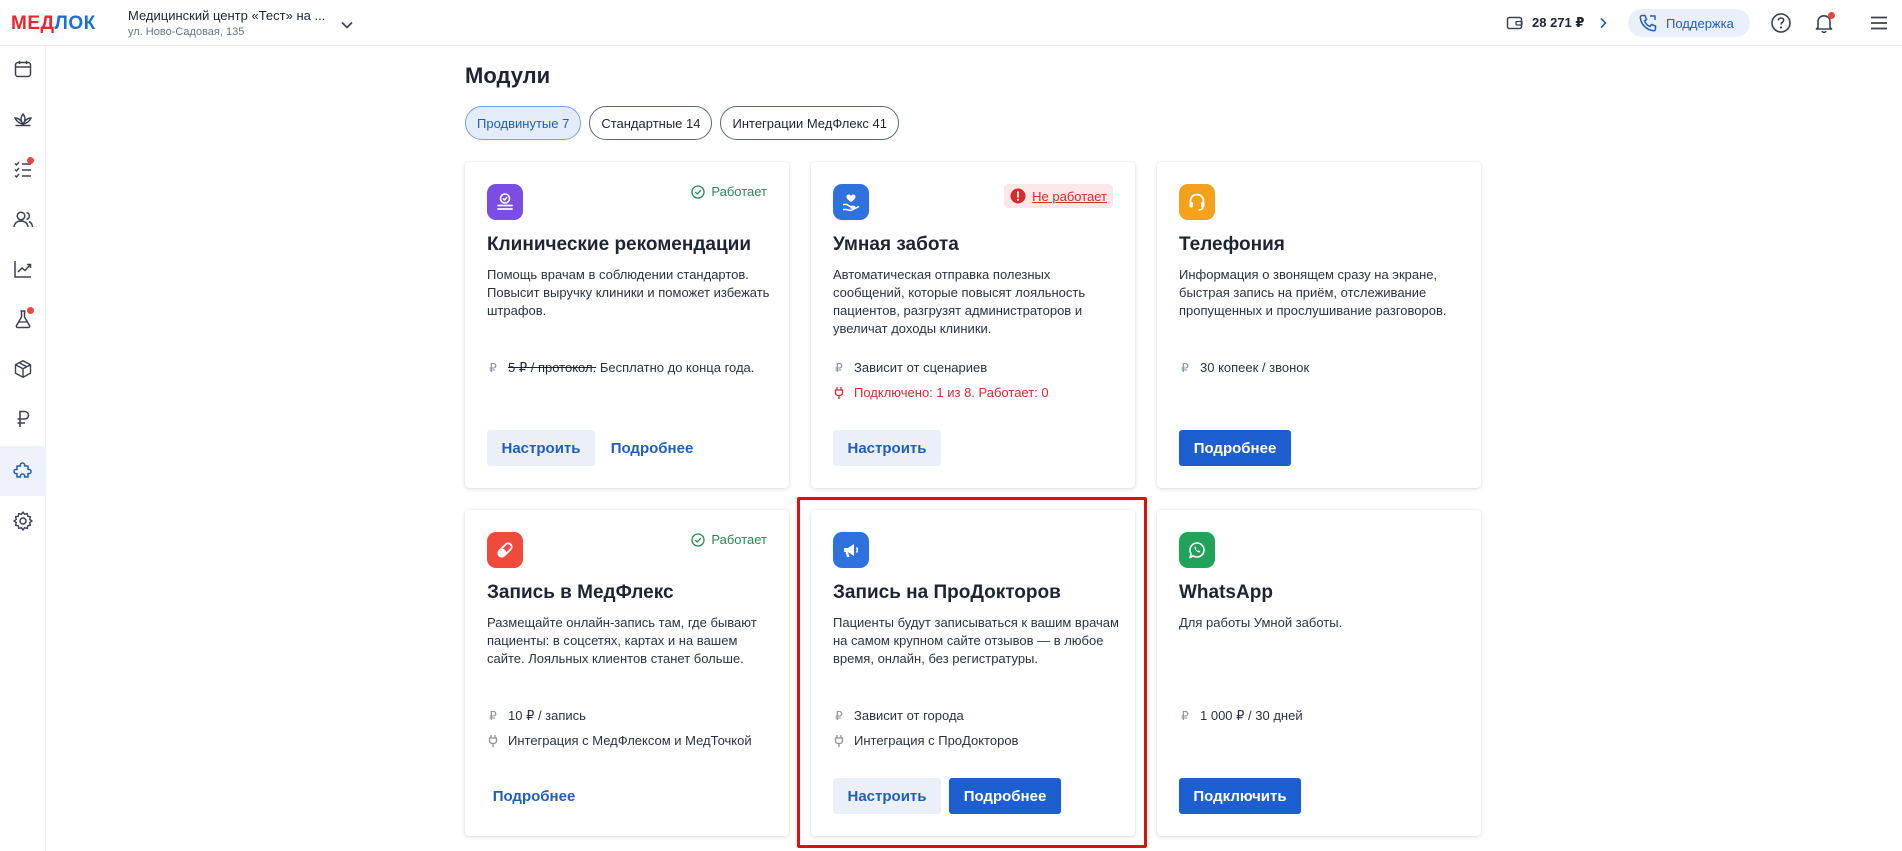  What do you see at coordinates (1879, 23) in the screenshot?
I see `menu-icon` at bounding box center [1879, 23].